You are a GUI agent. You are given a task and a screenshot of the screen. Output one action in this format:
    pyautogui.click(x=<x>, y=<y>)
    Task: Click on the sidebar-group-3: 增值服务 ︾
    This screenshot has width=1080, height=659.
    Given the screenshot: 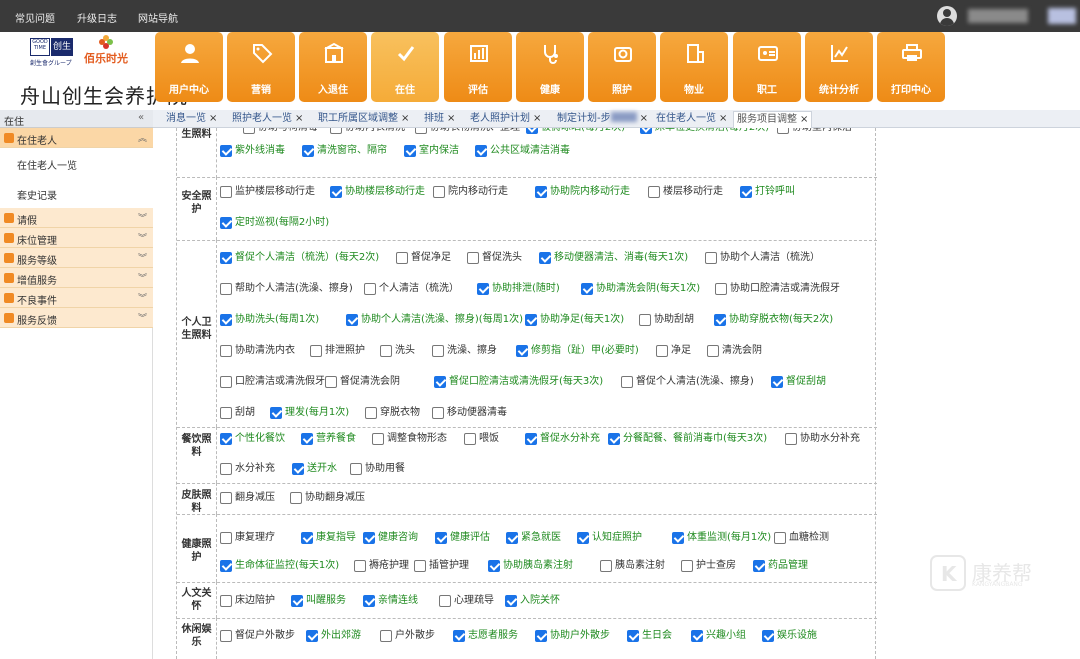 What is the action you would take?
    pyautogui.click(x=76, y=278)
    